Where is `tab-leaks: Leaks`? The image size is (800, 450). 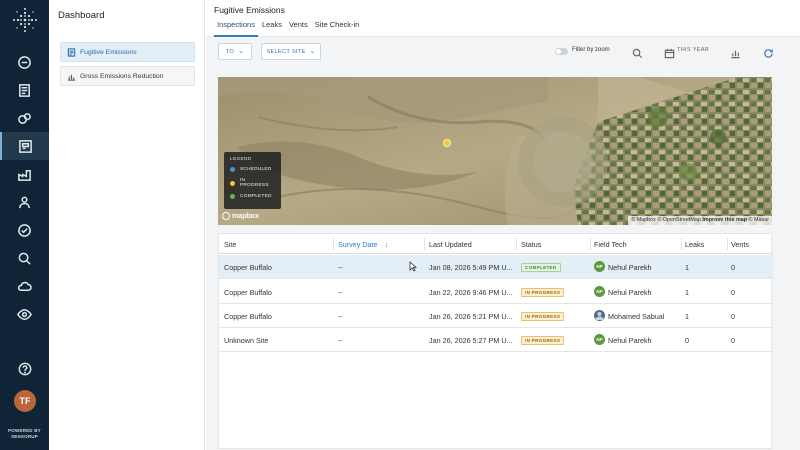 tab-leaks: Leaks is located at coordinates (272, 28).